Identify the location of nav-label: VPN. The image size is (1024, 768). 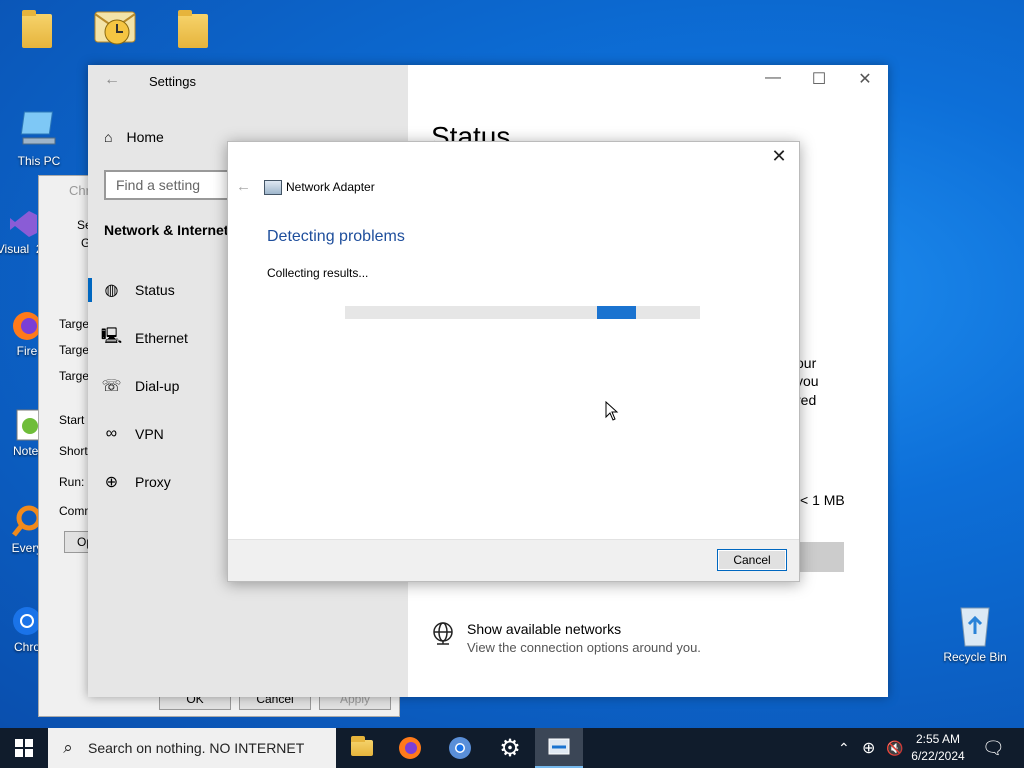
(149, 434).